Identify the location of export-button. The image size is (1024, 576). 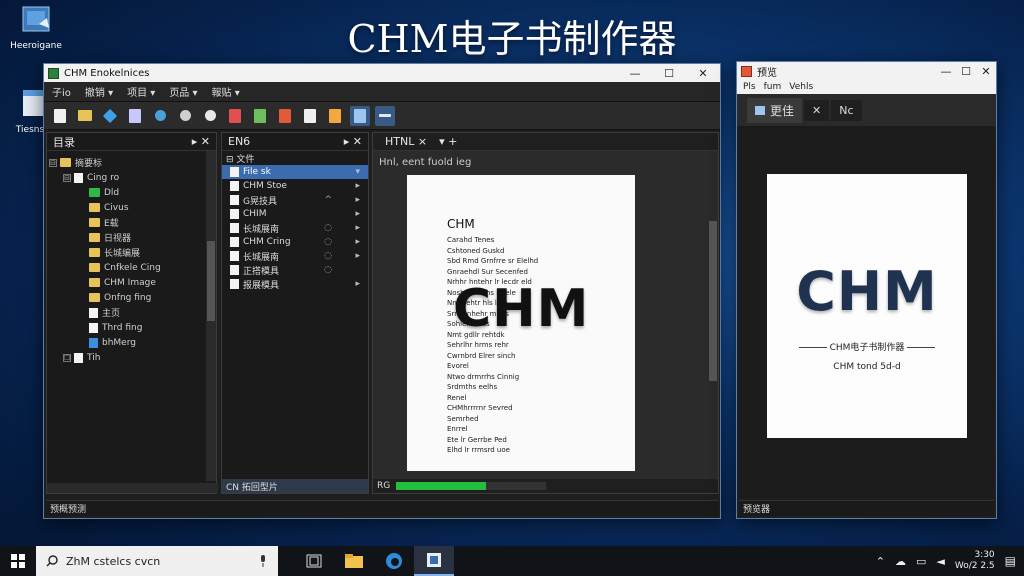
(260, 116).